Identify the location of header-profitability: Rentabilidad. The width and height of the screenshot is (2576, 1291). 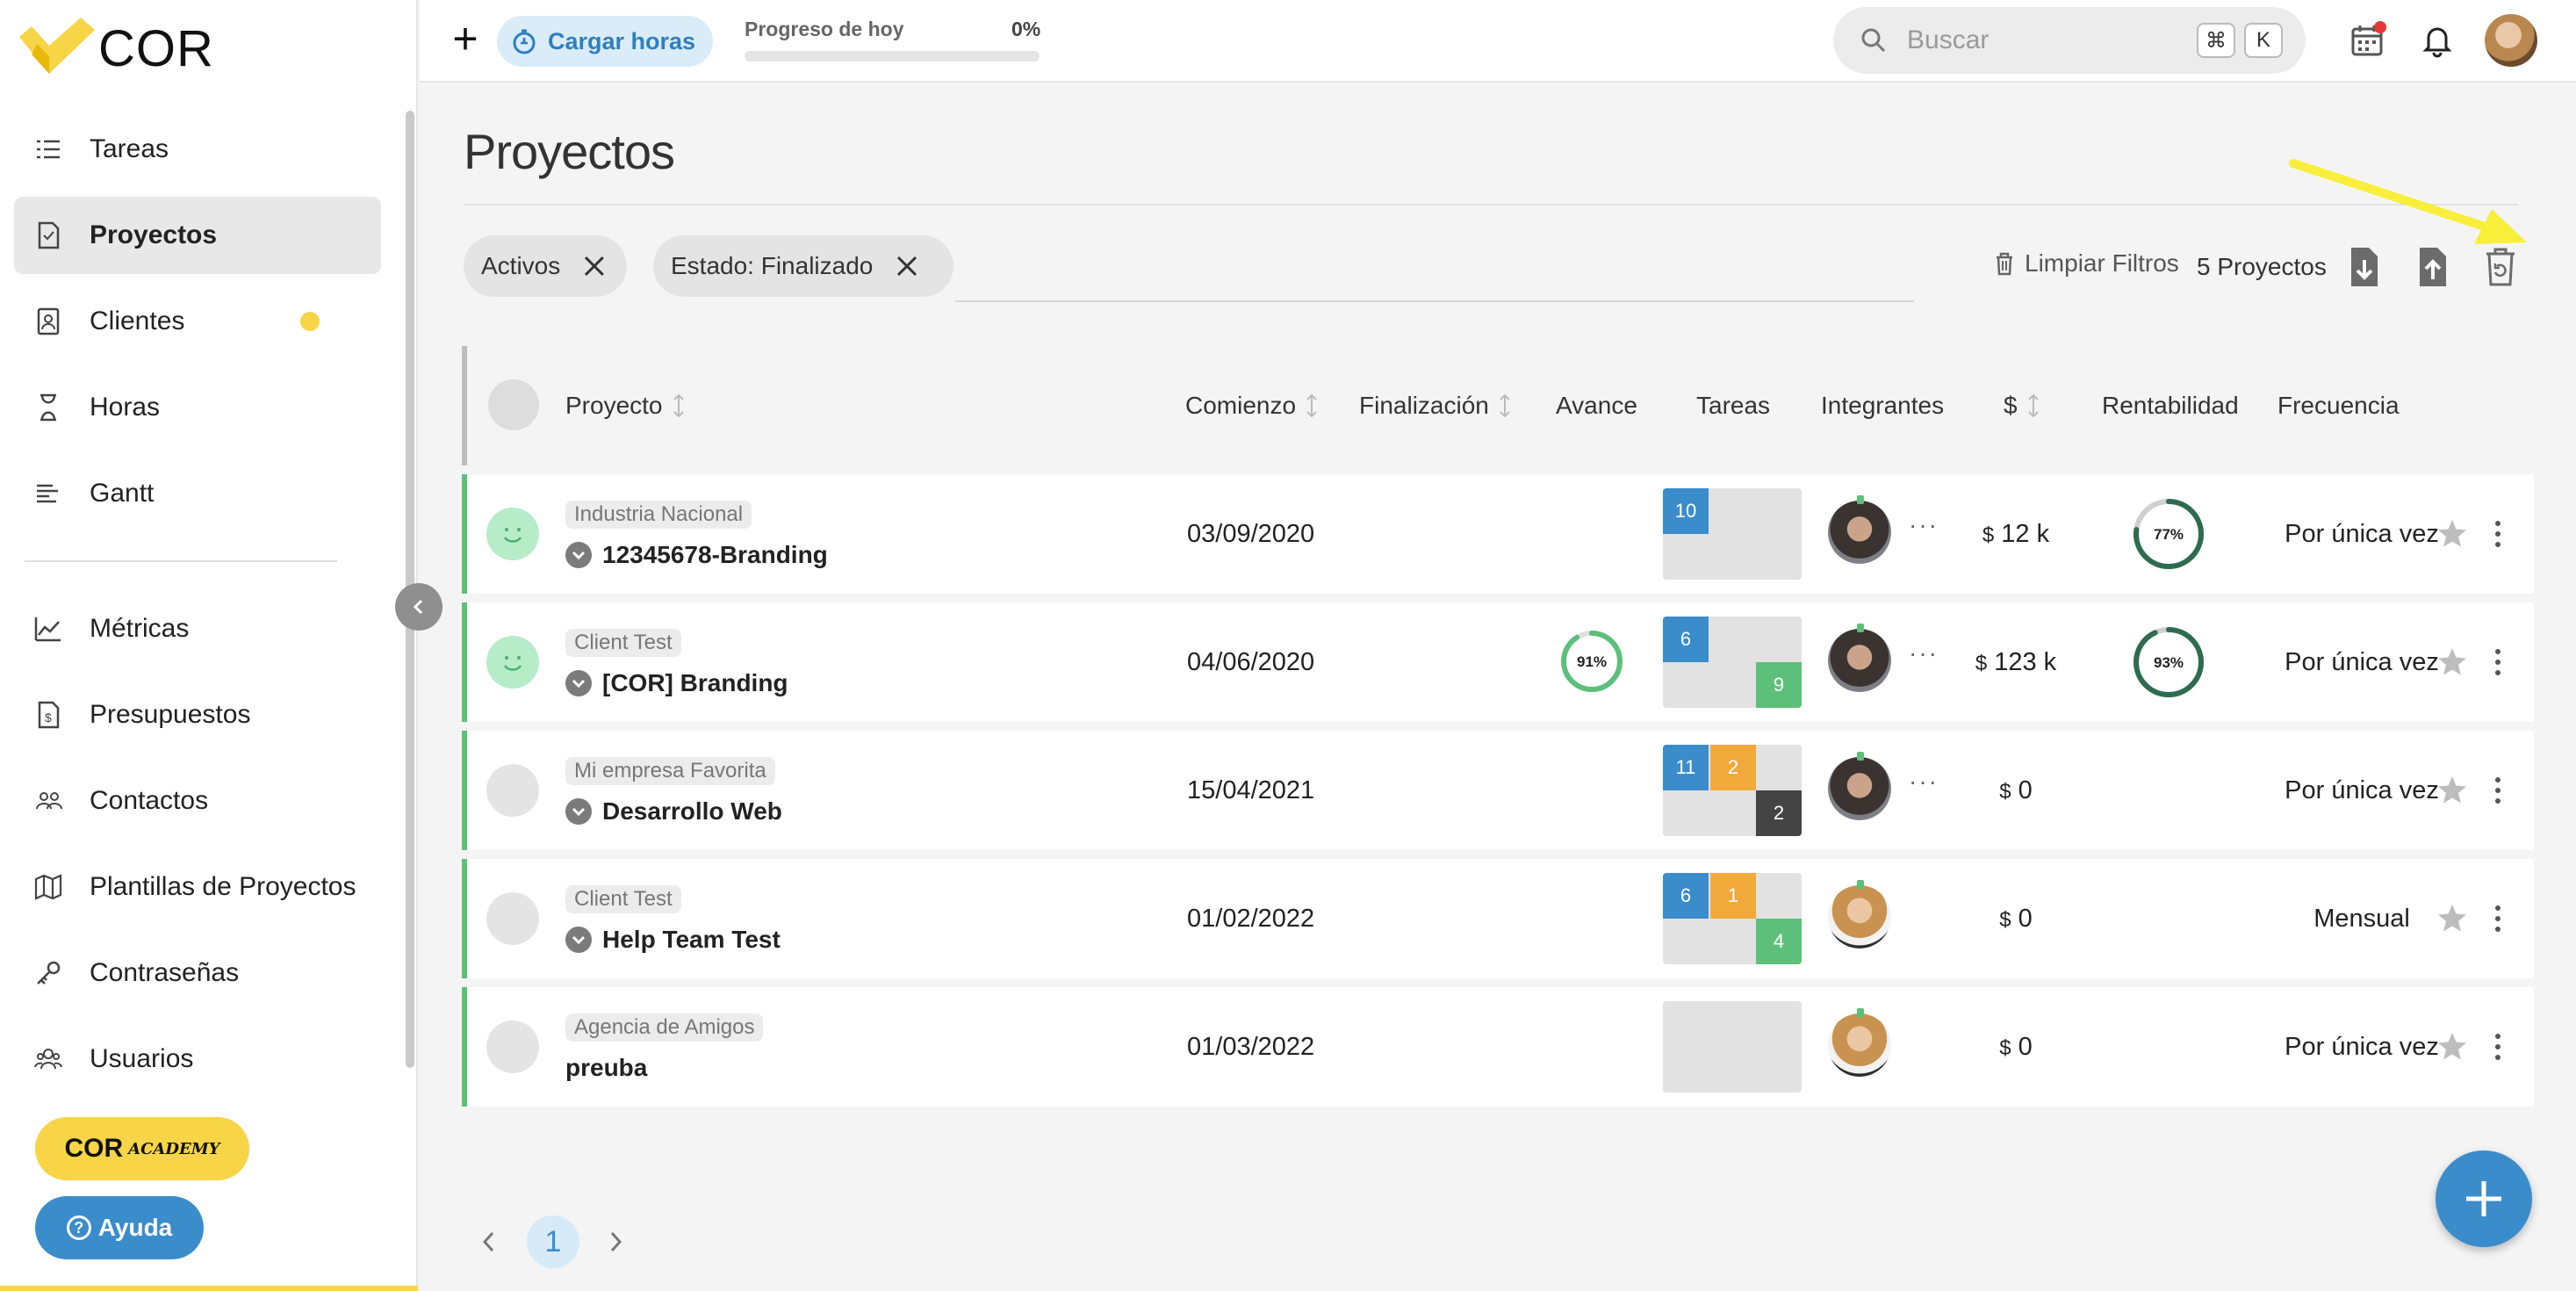
(2170, 406).